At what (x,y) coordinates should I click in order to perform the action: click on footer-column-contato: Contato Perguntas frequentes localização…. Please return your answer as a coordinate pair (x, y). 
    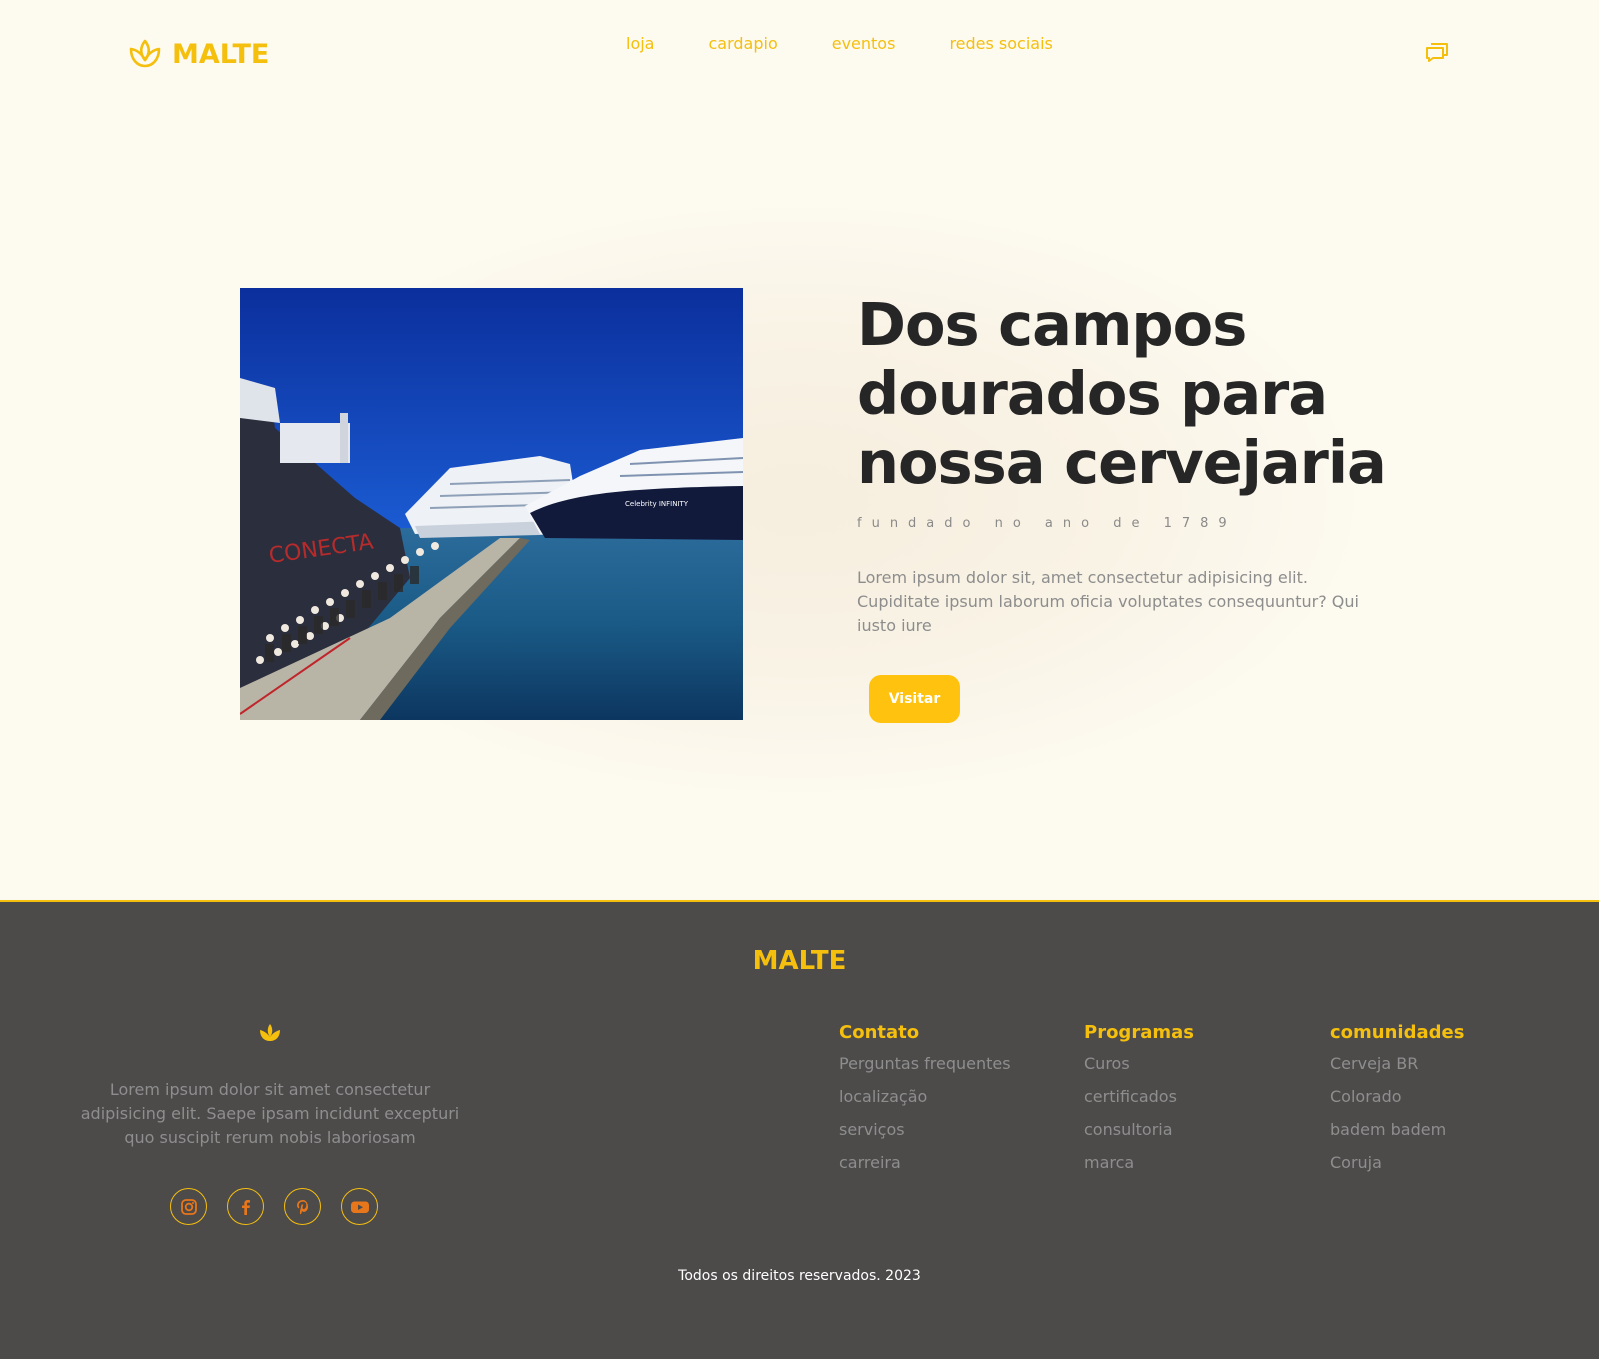
    Looking at the image, I should click on (925, 1103).